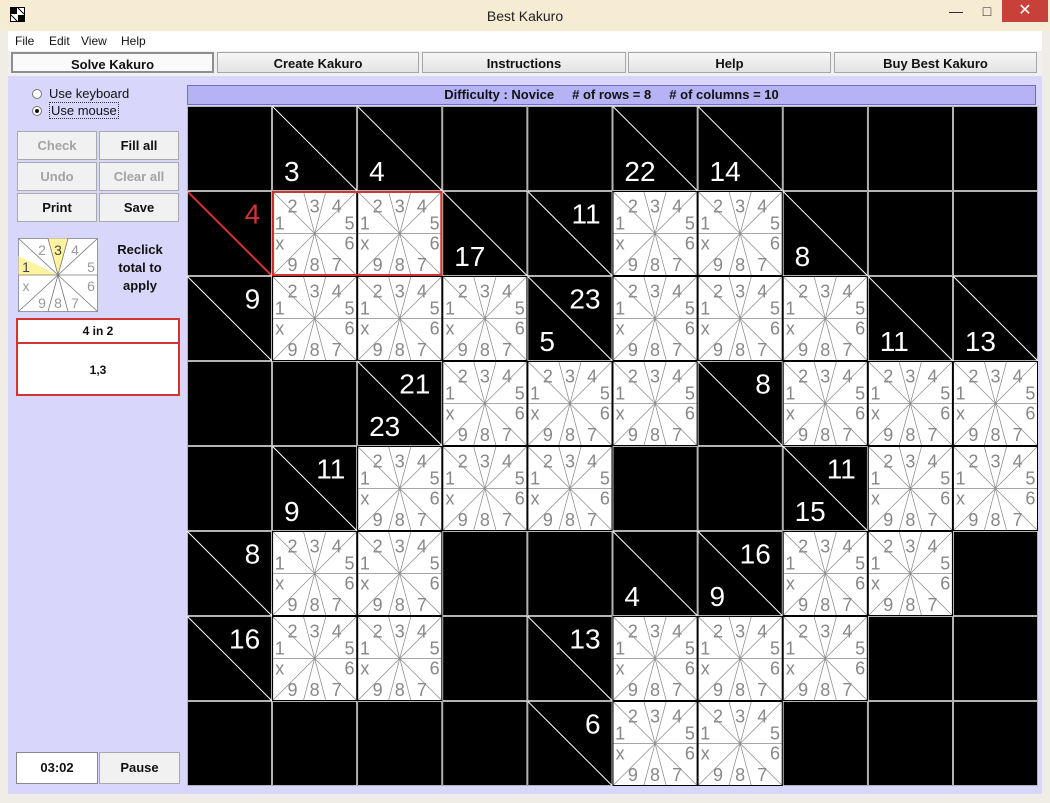 The width and height of the screenshot is (1050, 803). What do you see at coordinates (57, 207) in the screenshot?
I see `print-button: Print` at bounding box center [57, 207].